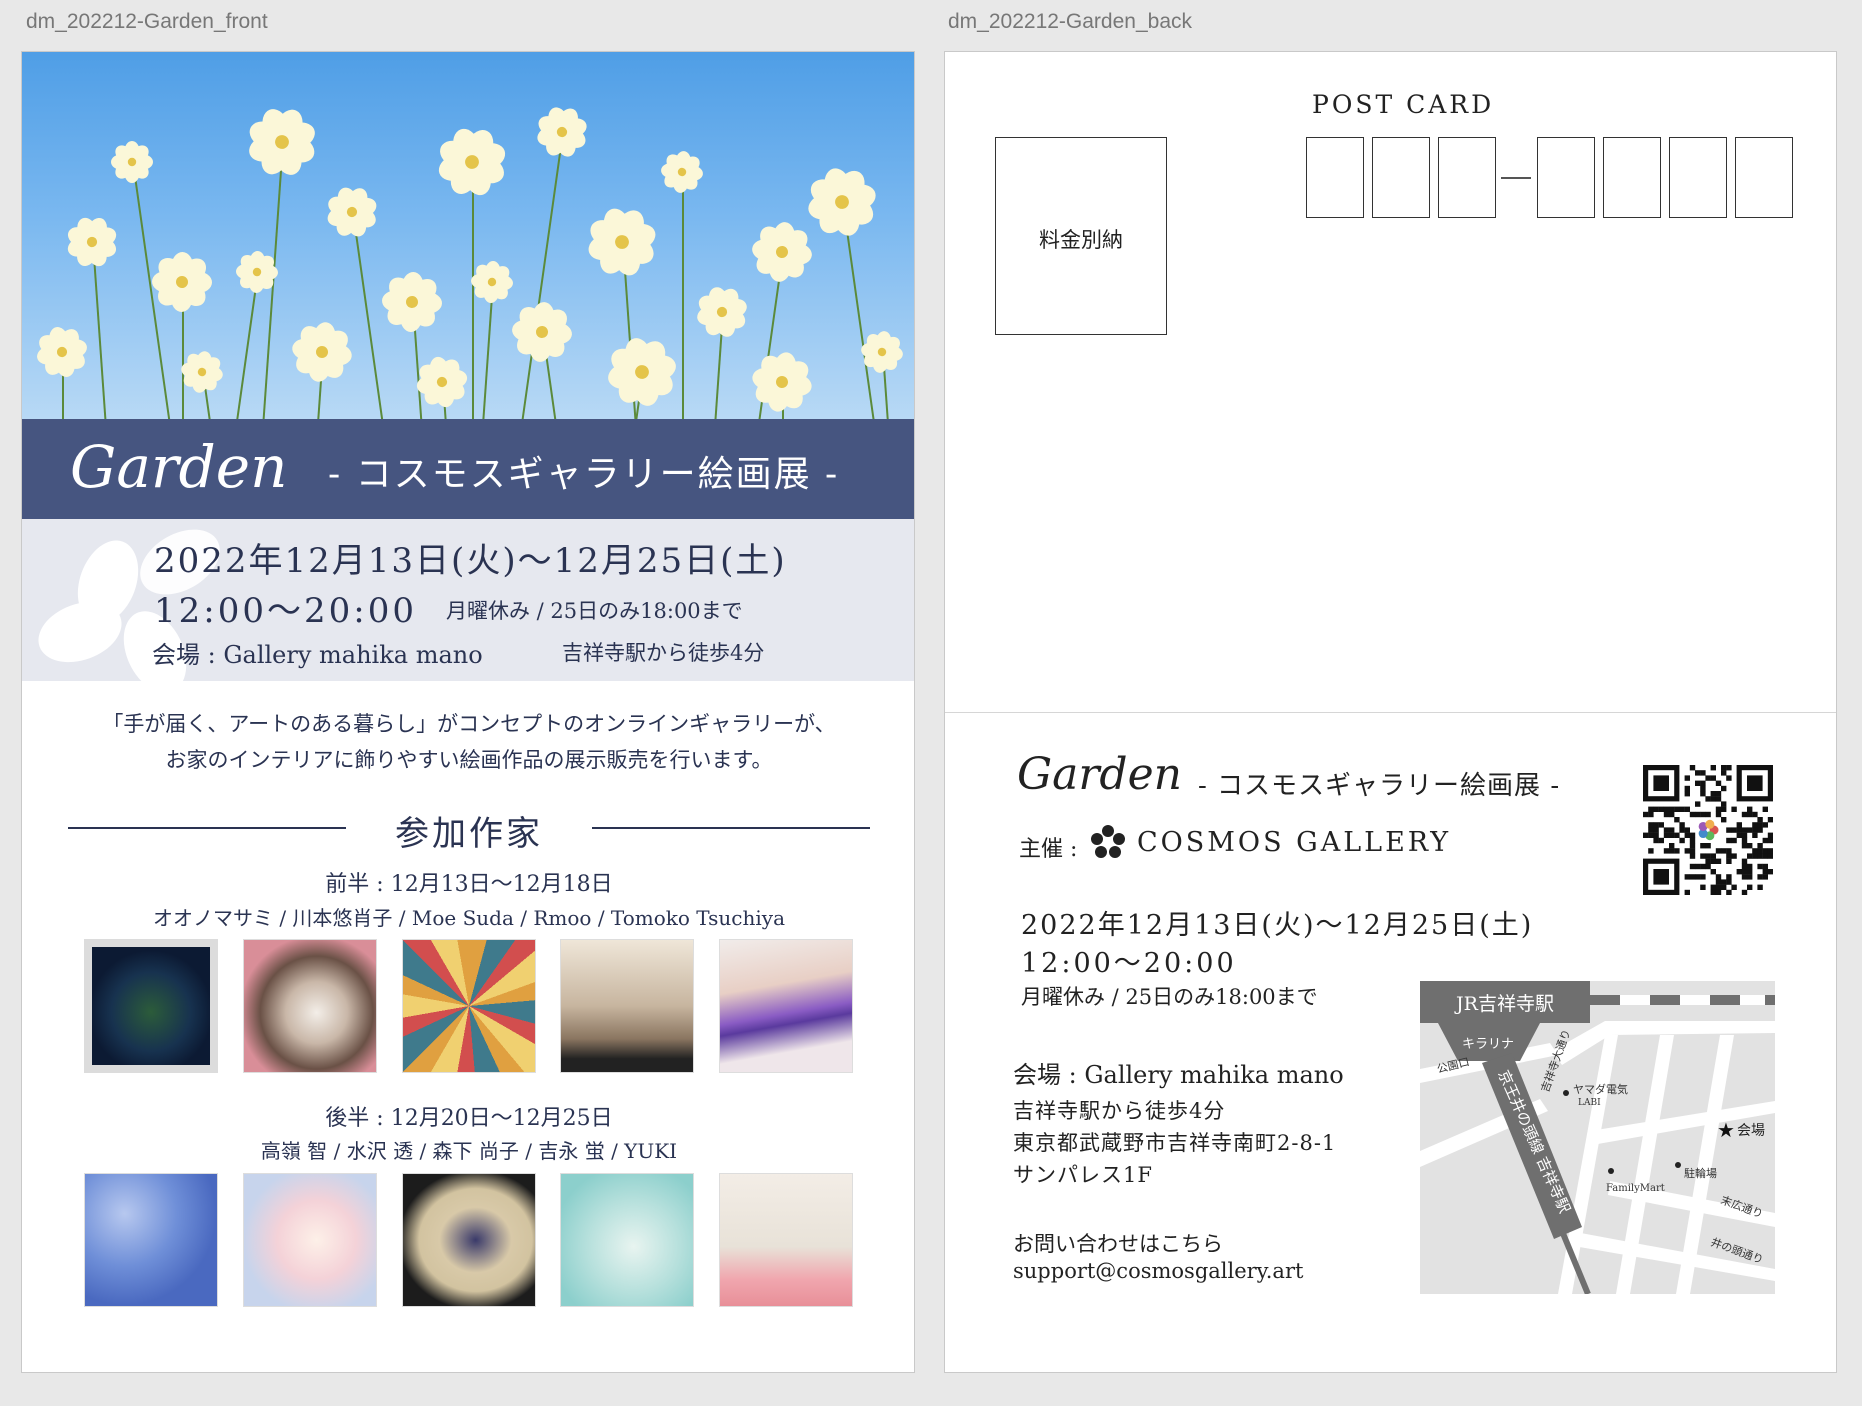 This screenshot has width=1862, height=1406. What do you see at coordinates (468, 235) in the screenshot?
I see `hero-photo-cosmos` at bounding box center [468, 235].